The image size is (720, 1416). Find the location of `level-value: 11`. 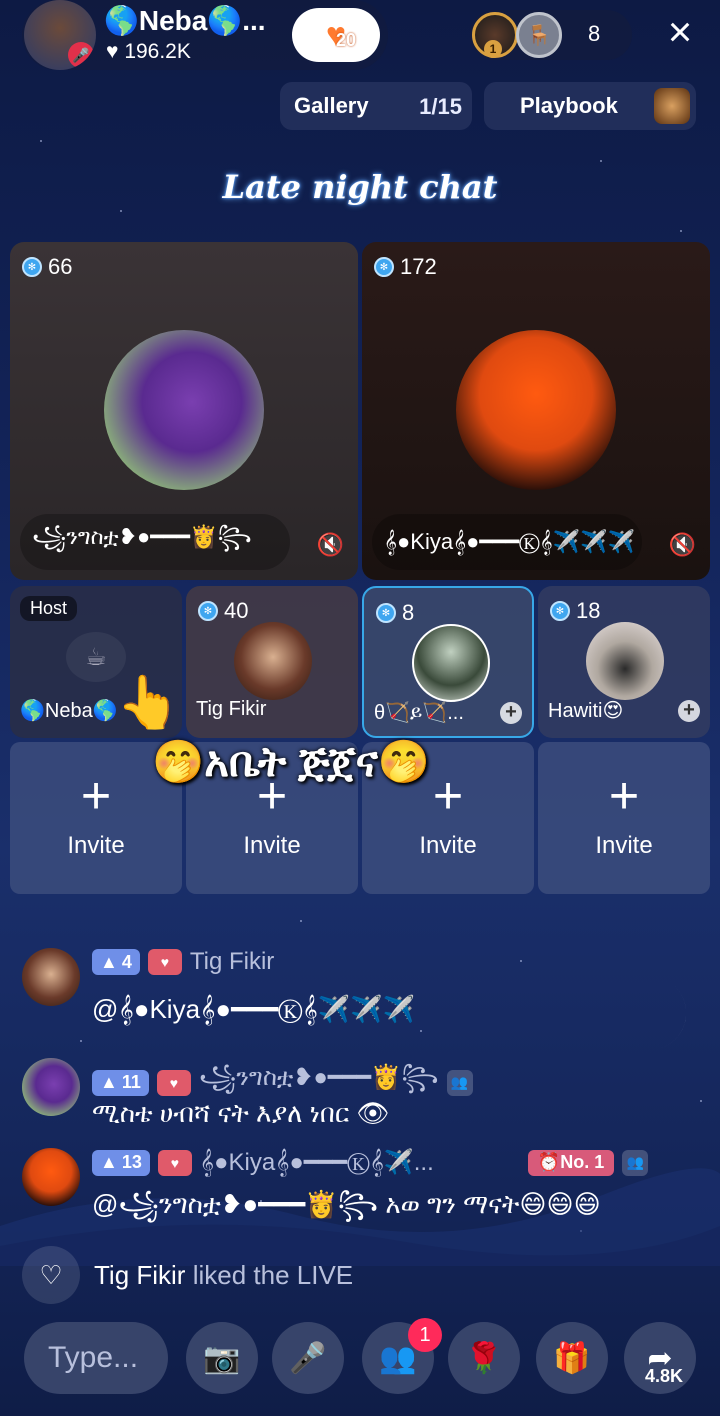

level-value: 11 is located at coordinates (131, 1082).